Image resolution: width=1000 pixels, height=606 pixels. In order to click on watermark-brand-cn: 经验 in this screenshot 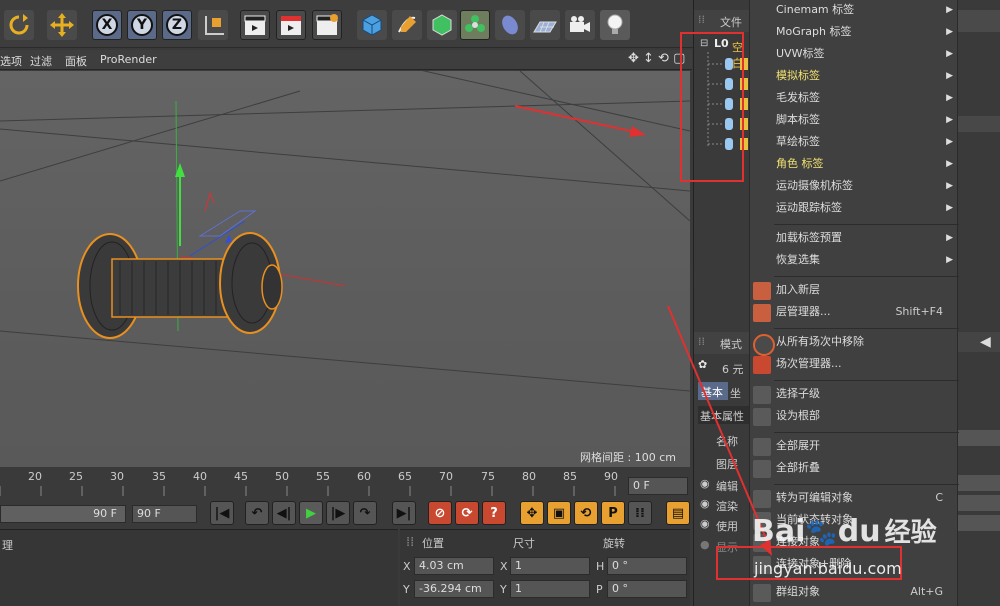, I will do `click(910, 533)`.